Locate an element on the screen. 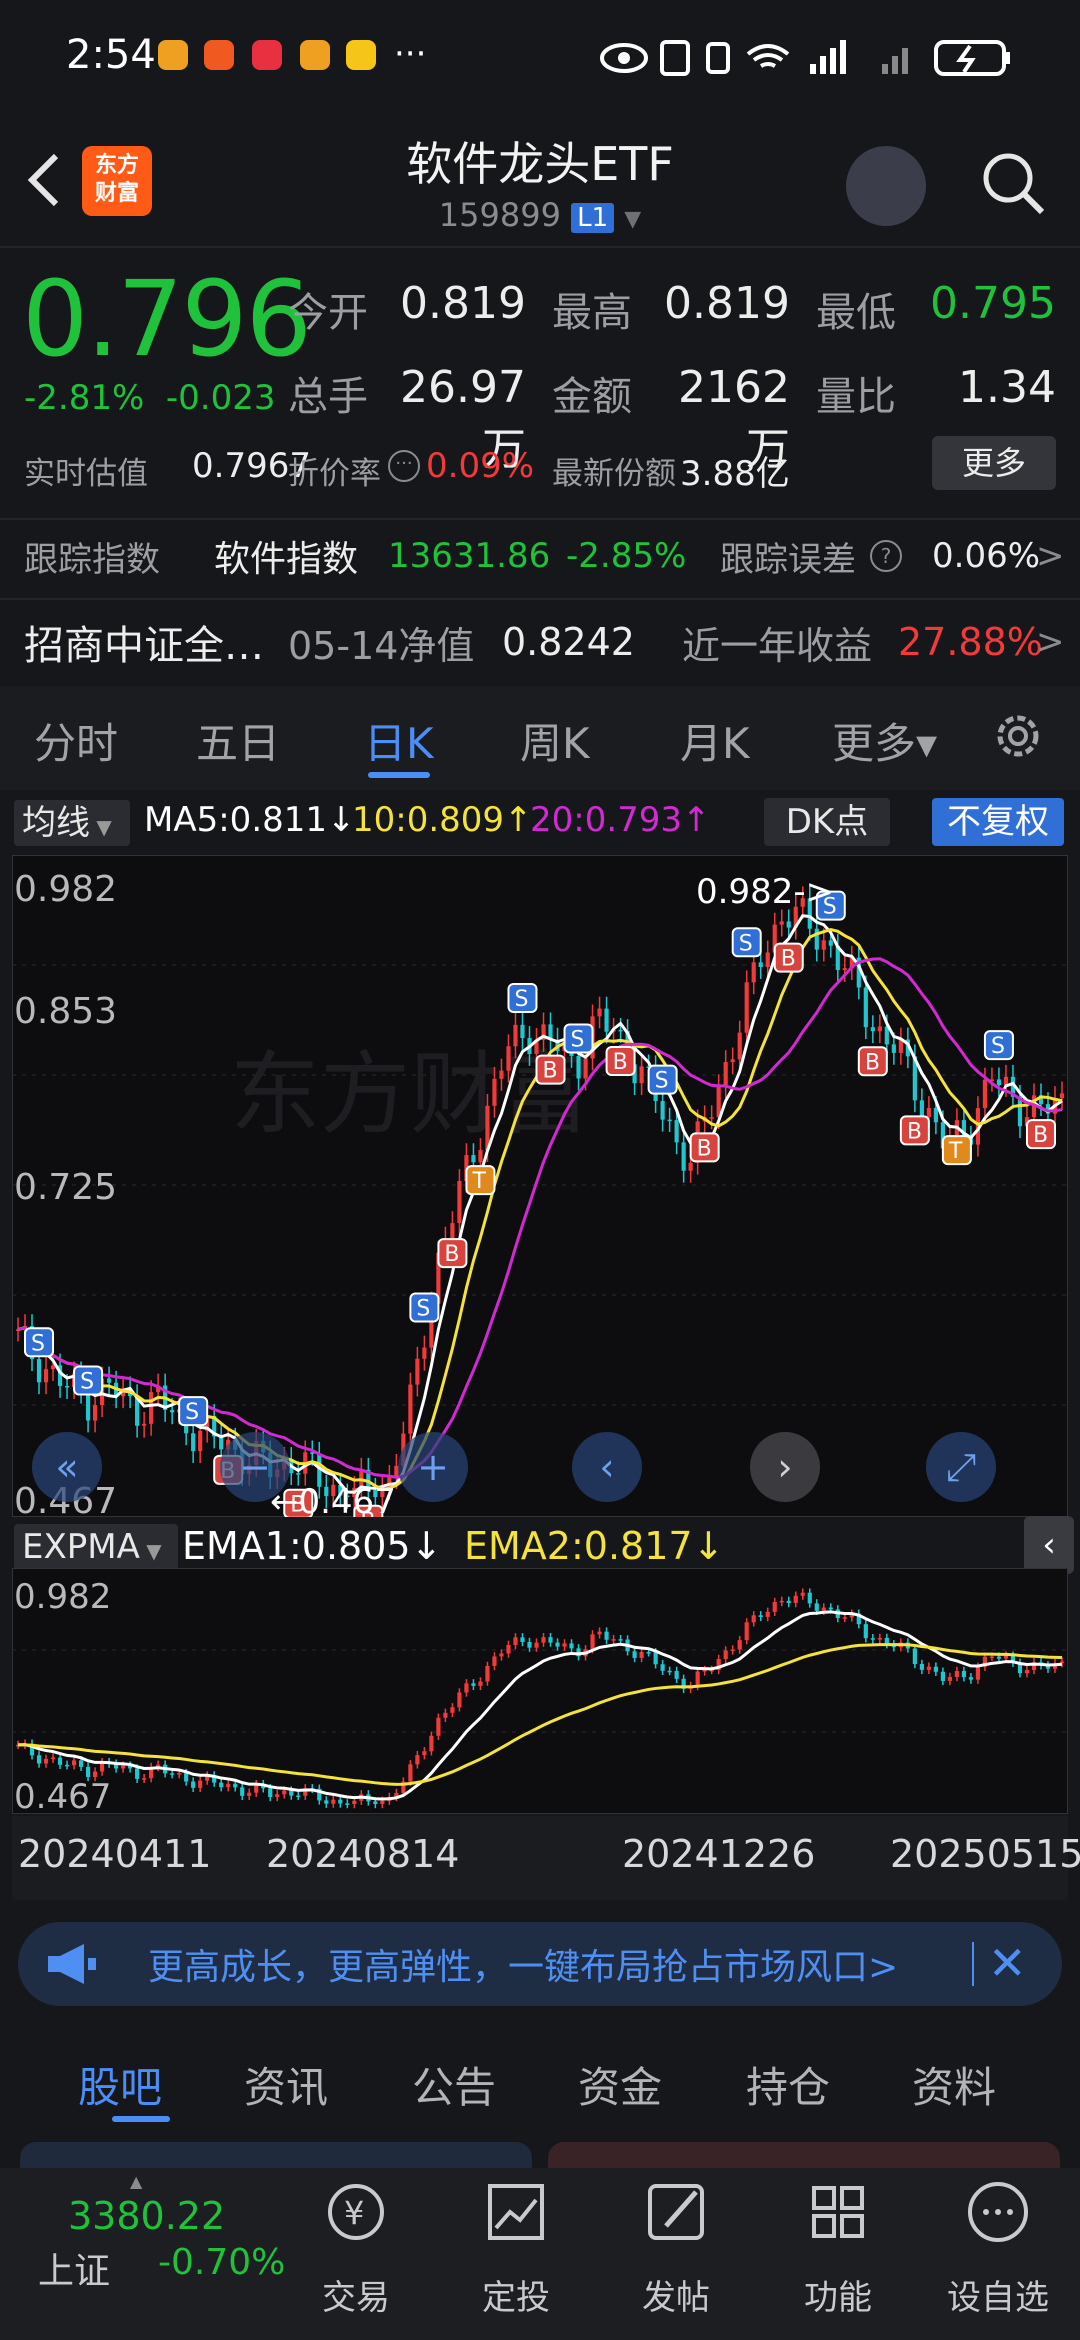  index-ticker: 3380.22 上证 -0.70% is located at coordinates (150, 2258).